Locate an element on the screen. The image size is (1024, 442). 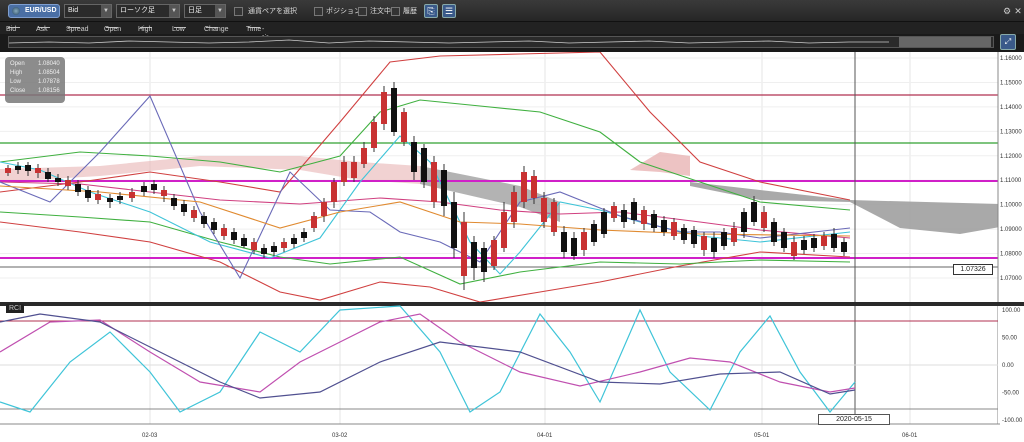
period-select: 日足 ▼ is located at coordinates (205, 11).